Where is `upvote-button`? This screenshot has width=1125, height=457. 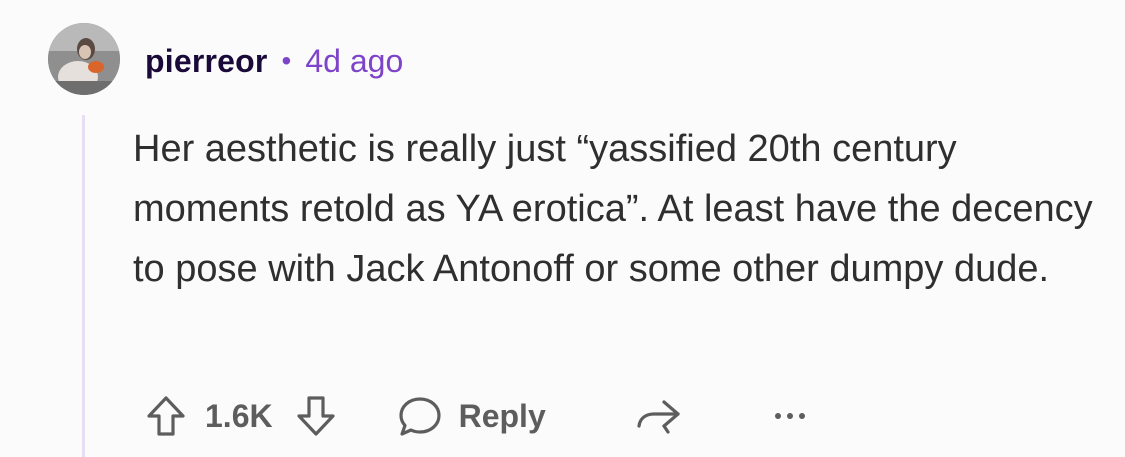 upvote-button is located at coordinates (166, 416).